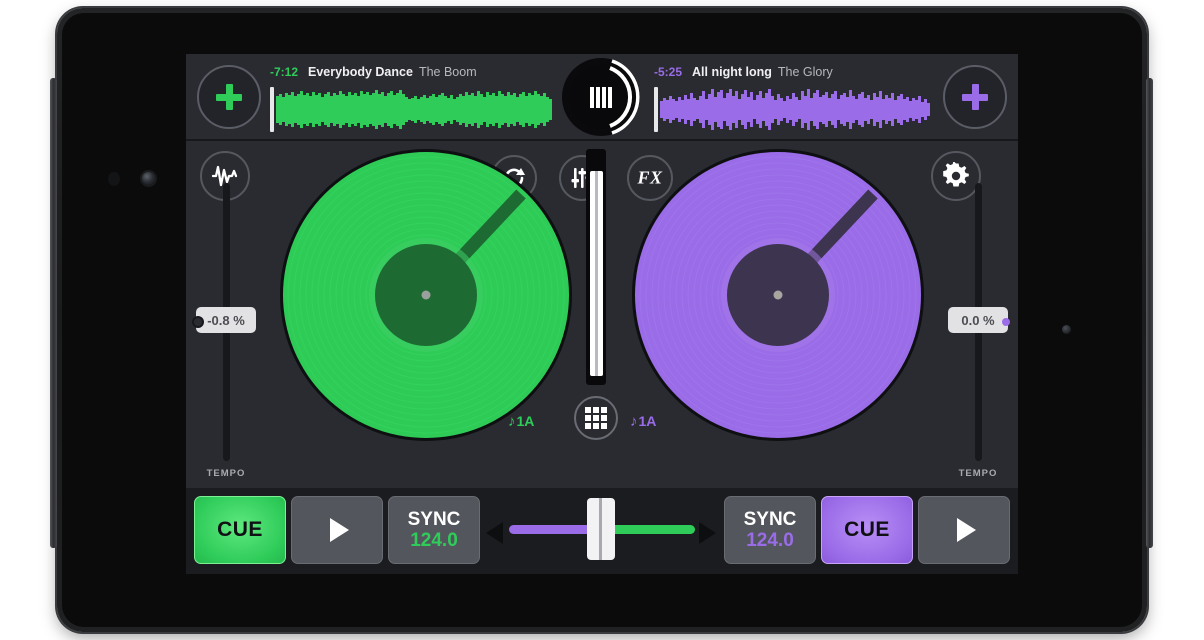  I want to click on play-button-right, so click(964, 530).